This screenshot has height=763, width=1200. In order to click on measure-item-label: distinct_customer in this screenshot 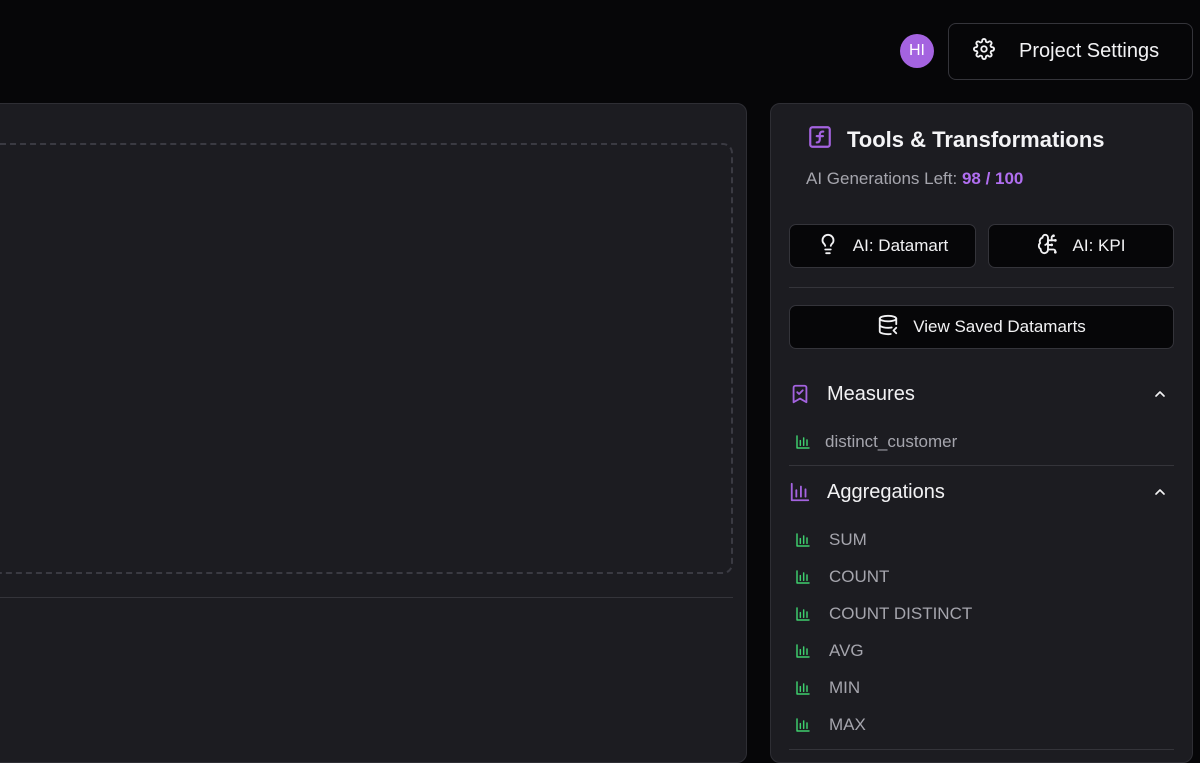, I will do `click(891, 441)`.